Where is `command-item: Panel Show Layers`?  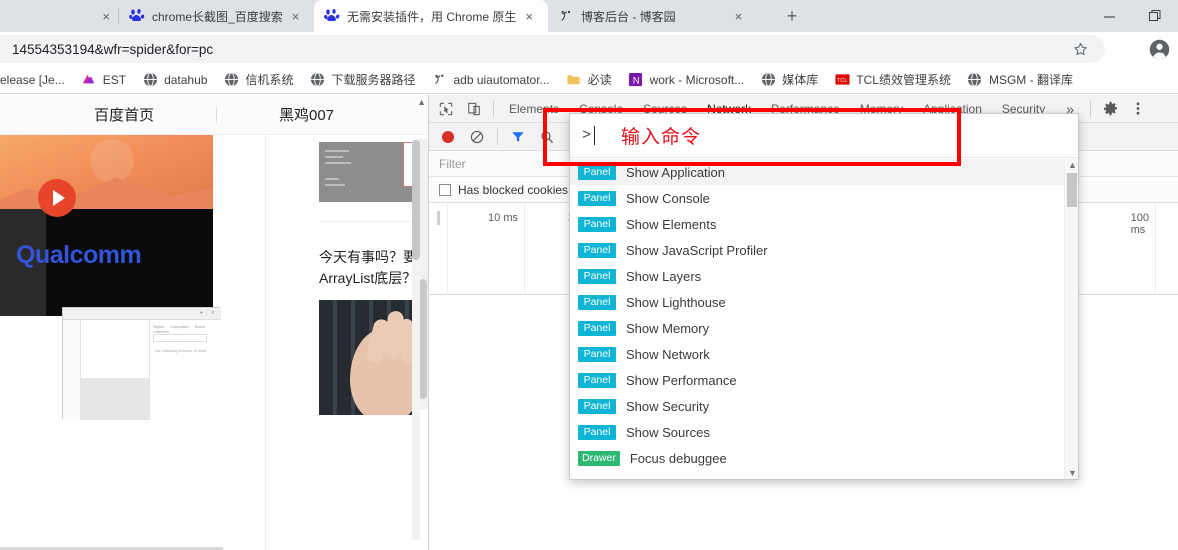
command-item: Panel Show Layers is located at coordinates (824, 276).